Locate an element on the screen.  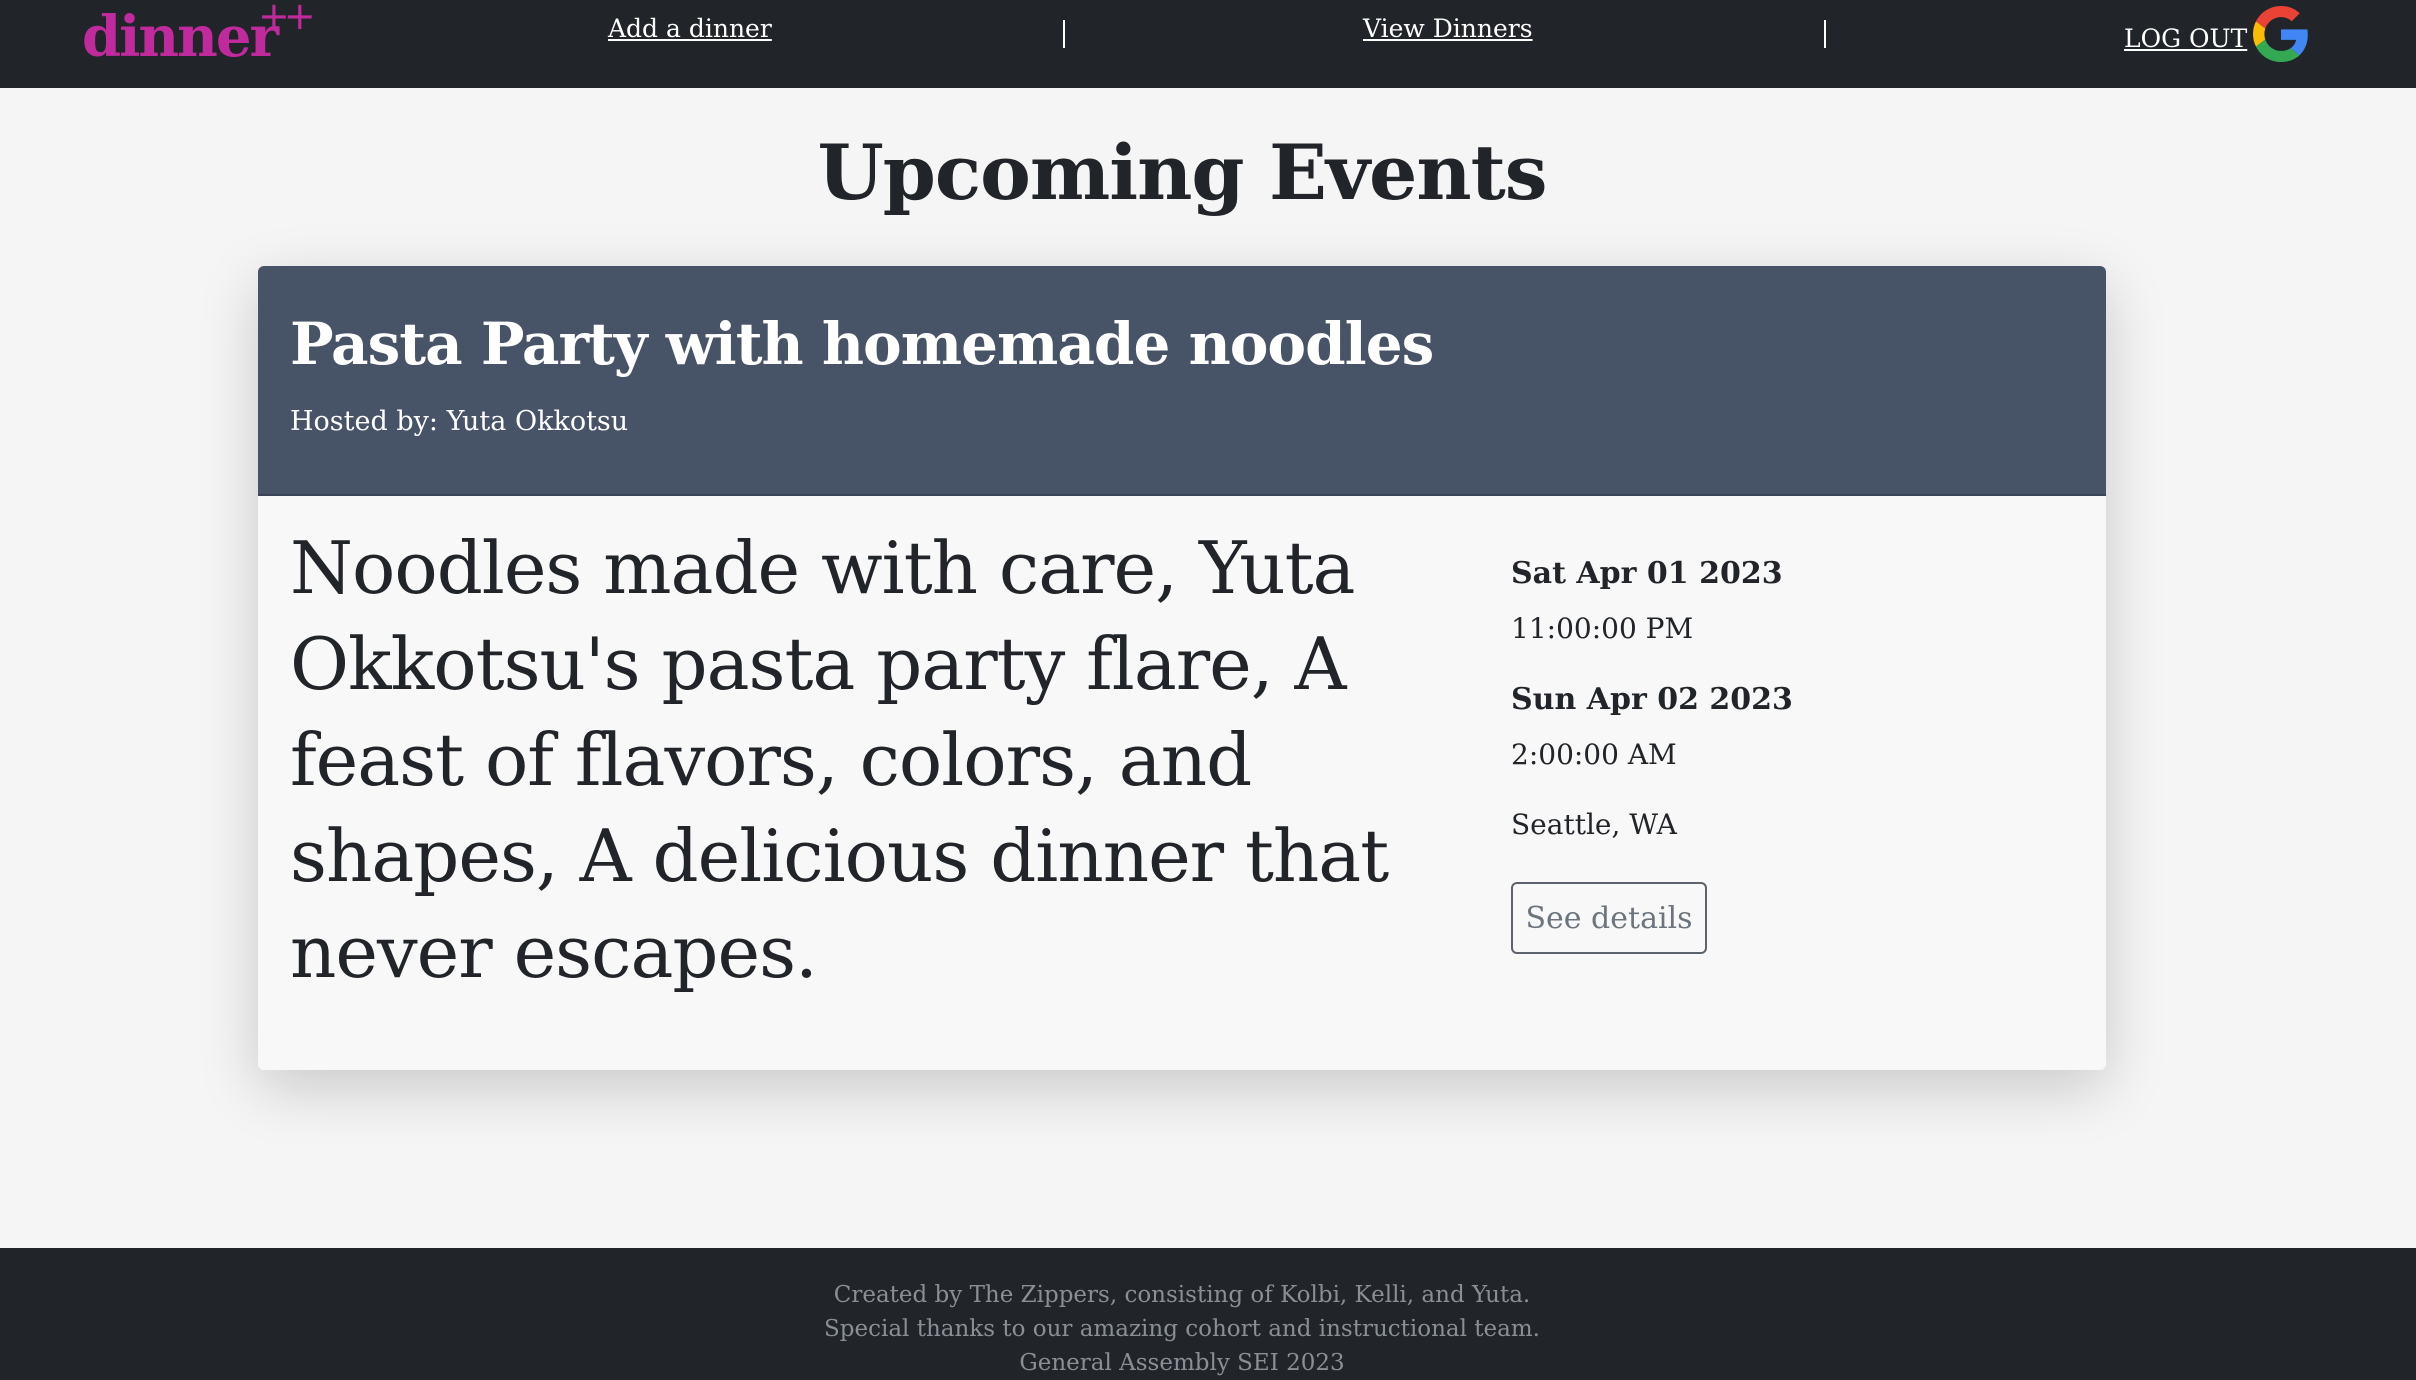
logout-button: LOG OUT is located at coordinates (2216, 34).